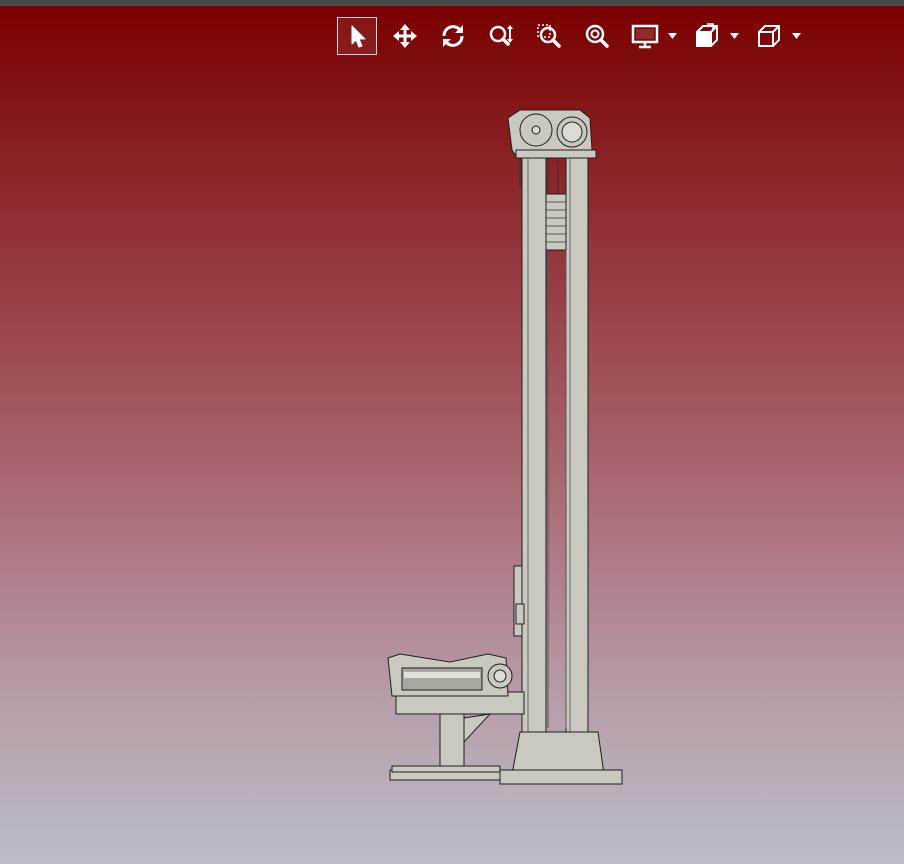 This screenshot has height=864, width=904. I want to click on select-arrow-icon, so click(358, 36).